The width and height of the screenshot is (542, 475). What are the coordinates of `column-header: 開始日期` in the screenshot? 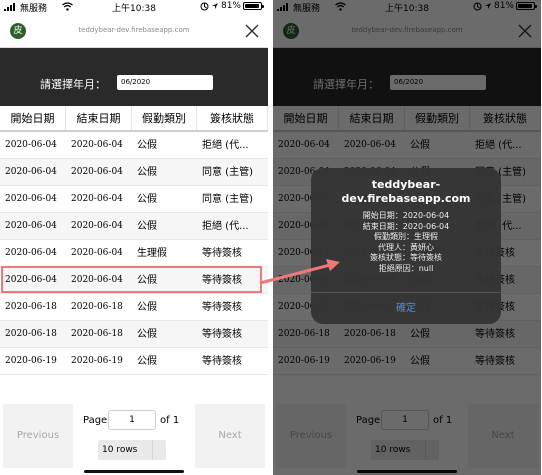 It's located at (33, 118).